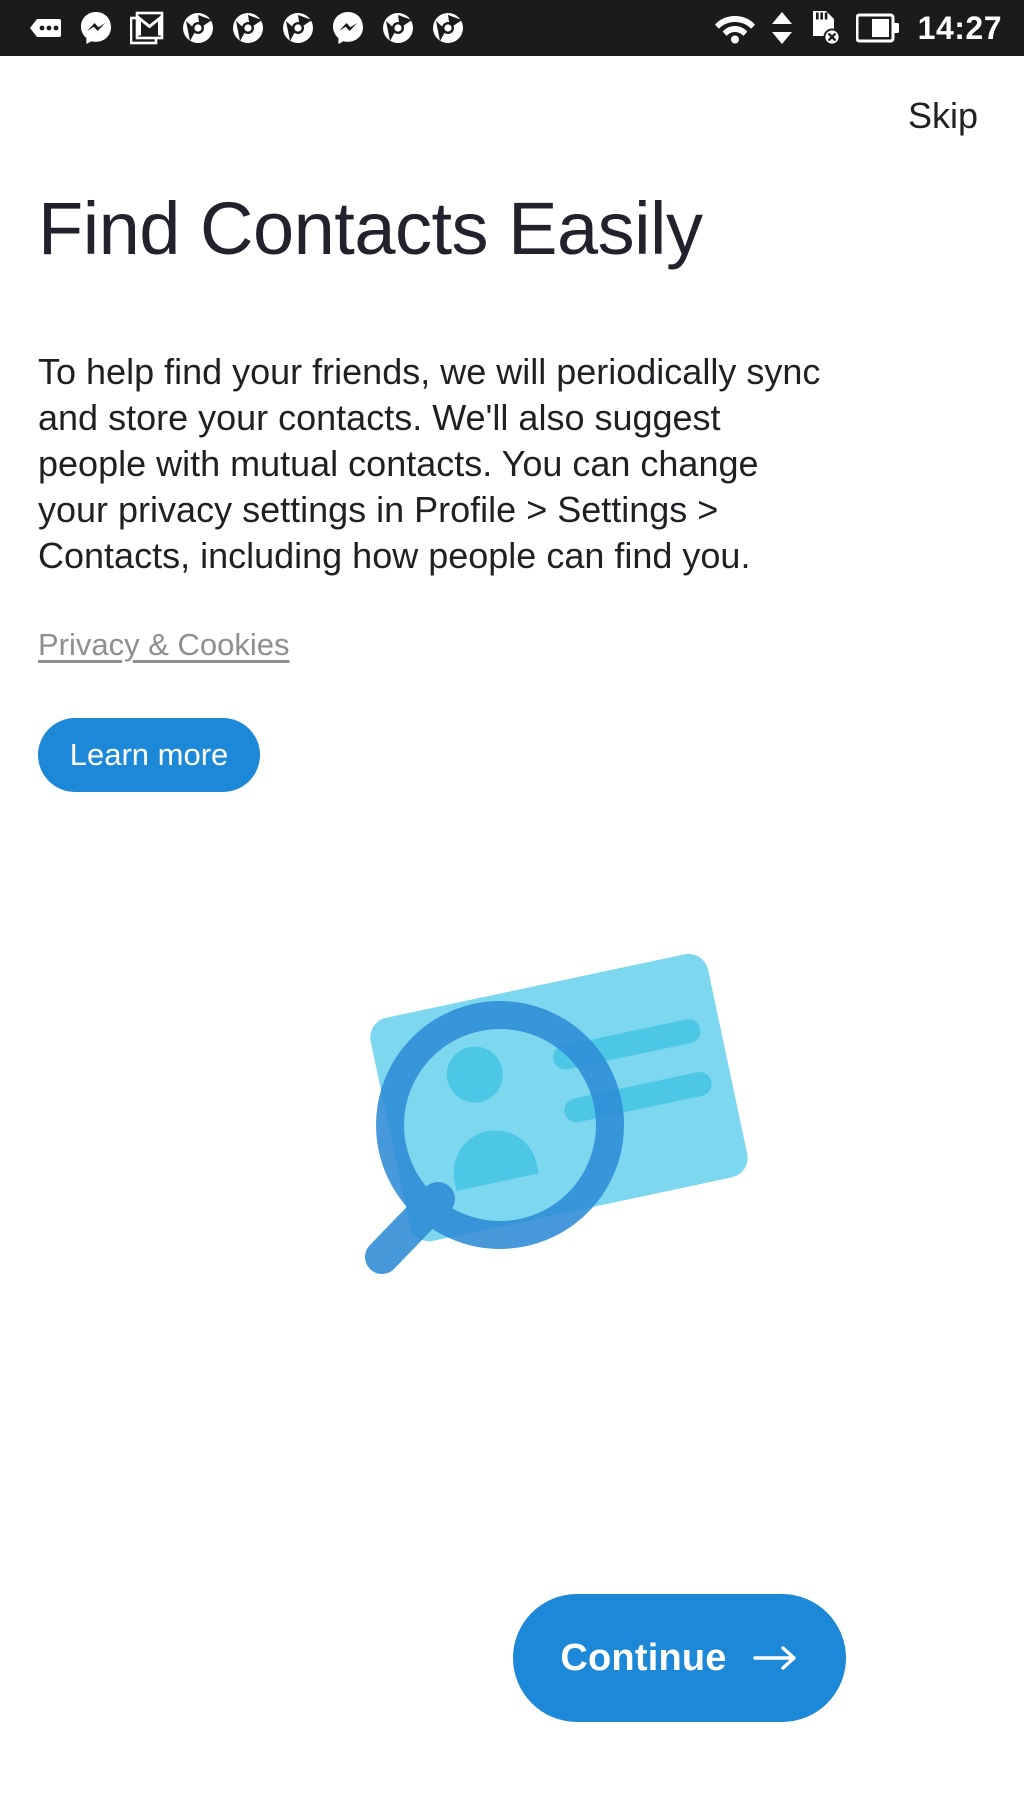 This screenshot has height=1820, width=1024. I want to click on wifi-icon, so click(734, 30).